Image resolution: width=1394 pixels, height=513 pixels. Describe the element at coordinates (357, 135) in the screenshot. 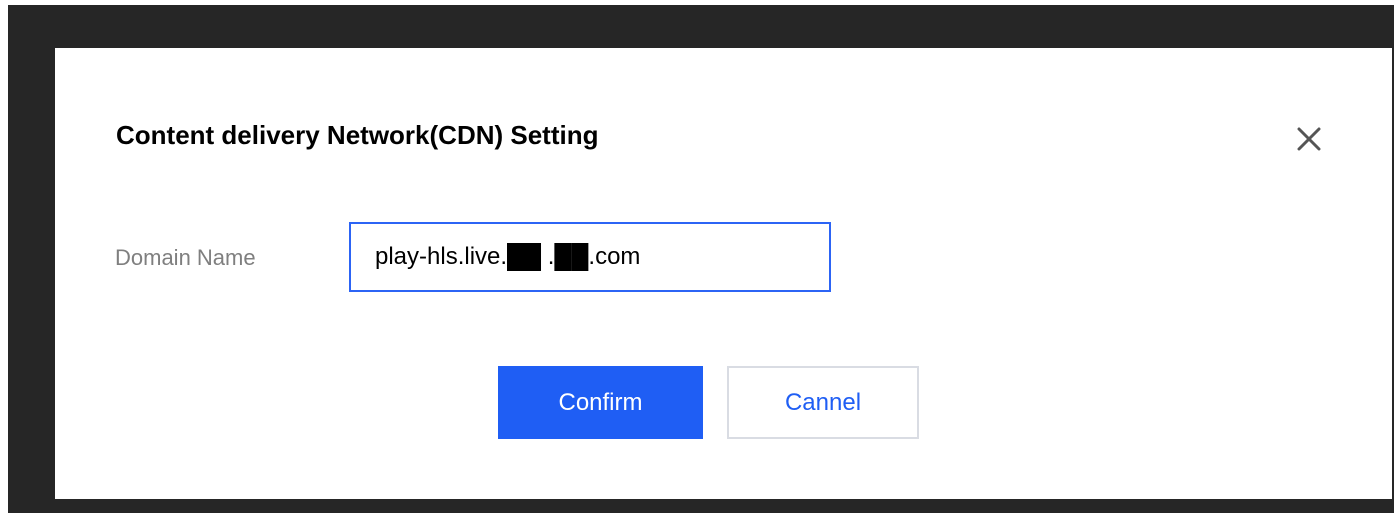

I see `dialog-title: Content delivery Network(CDN) Setting` at that location.